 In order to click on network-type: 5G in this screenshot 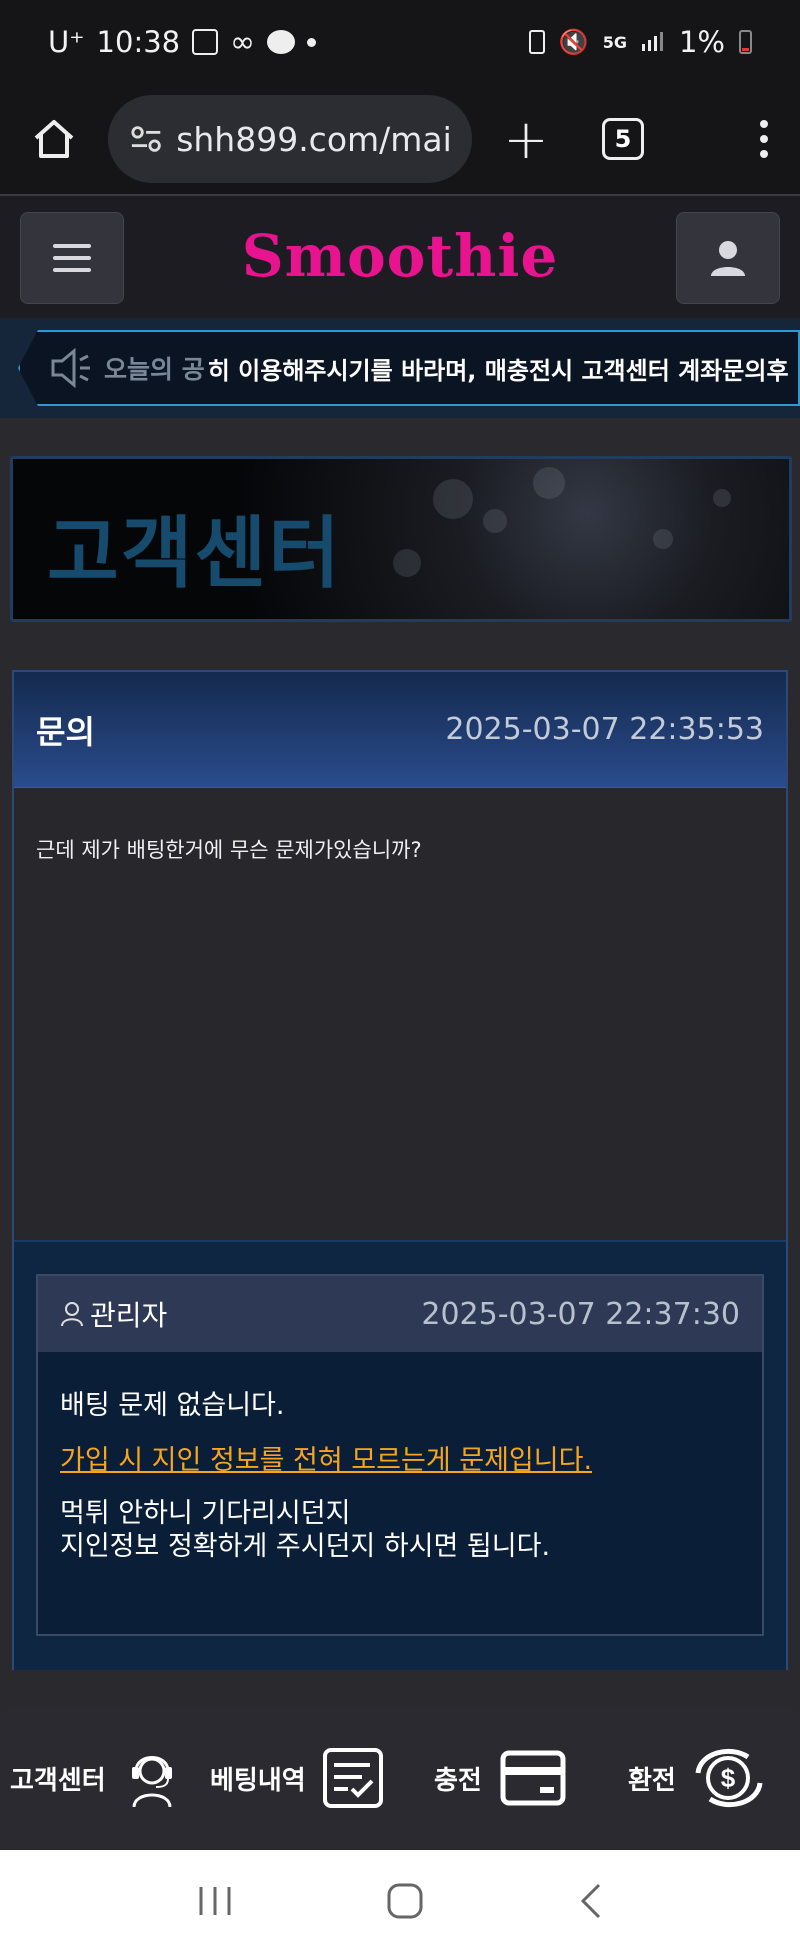, I will do `click(614, 42)`.